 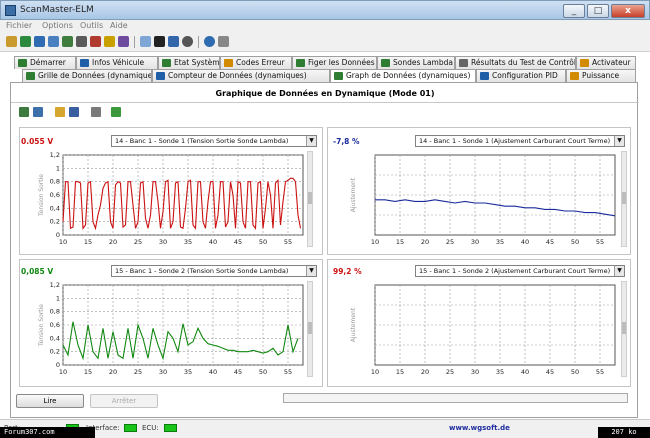 What do you see at coordinates (455, 398) in the screenshot?
I see `progress-bar` at bounding box center [455, 398].